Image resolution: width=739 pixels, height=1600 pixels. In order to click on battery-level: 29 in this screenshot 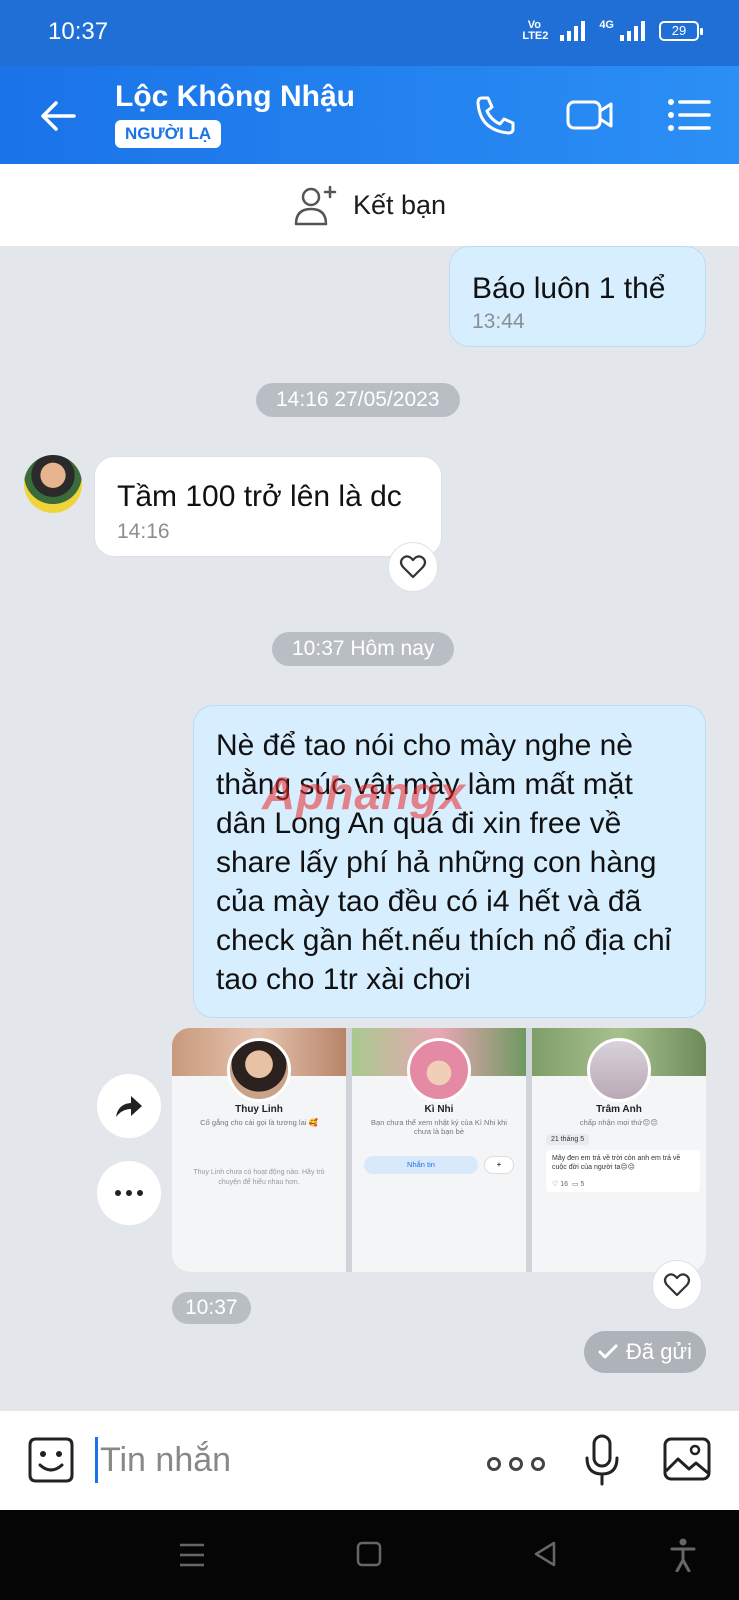, I will do `click(679, 30)`.